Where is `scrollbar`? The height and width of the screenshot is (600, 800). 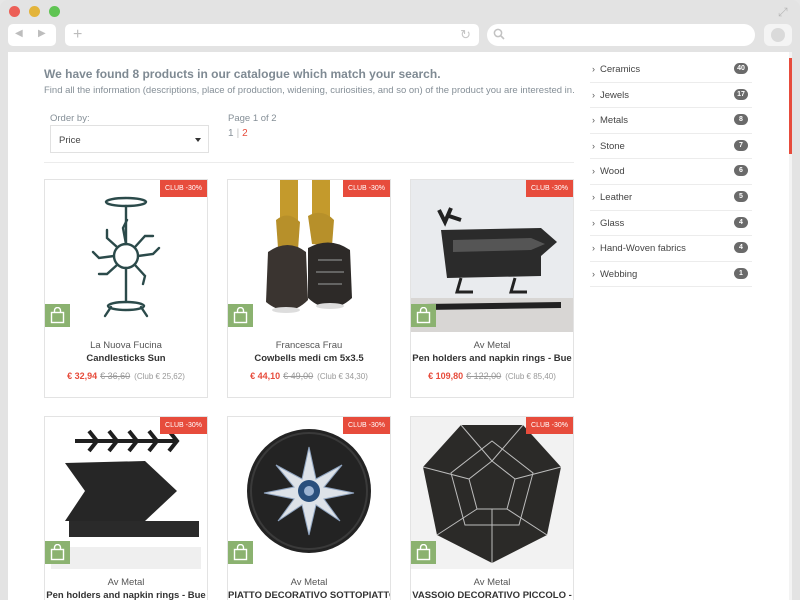 scrollbar is located at coordinates (790, 326).